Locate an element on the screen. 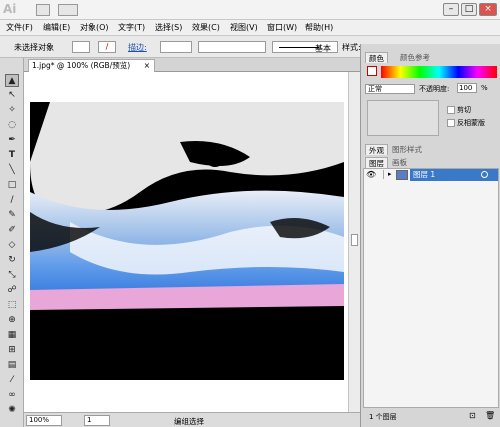  menu-file: 文件(F) is located at coordinates (19, 27).